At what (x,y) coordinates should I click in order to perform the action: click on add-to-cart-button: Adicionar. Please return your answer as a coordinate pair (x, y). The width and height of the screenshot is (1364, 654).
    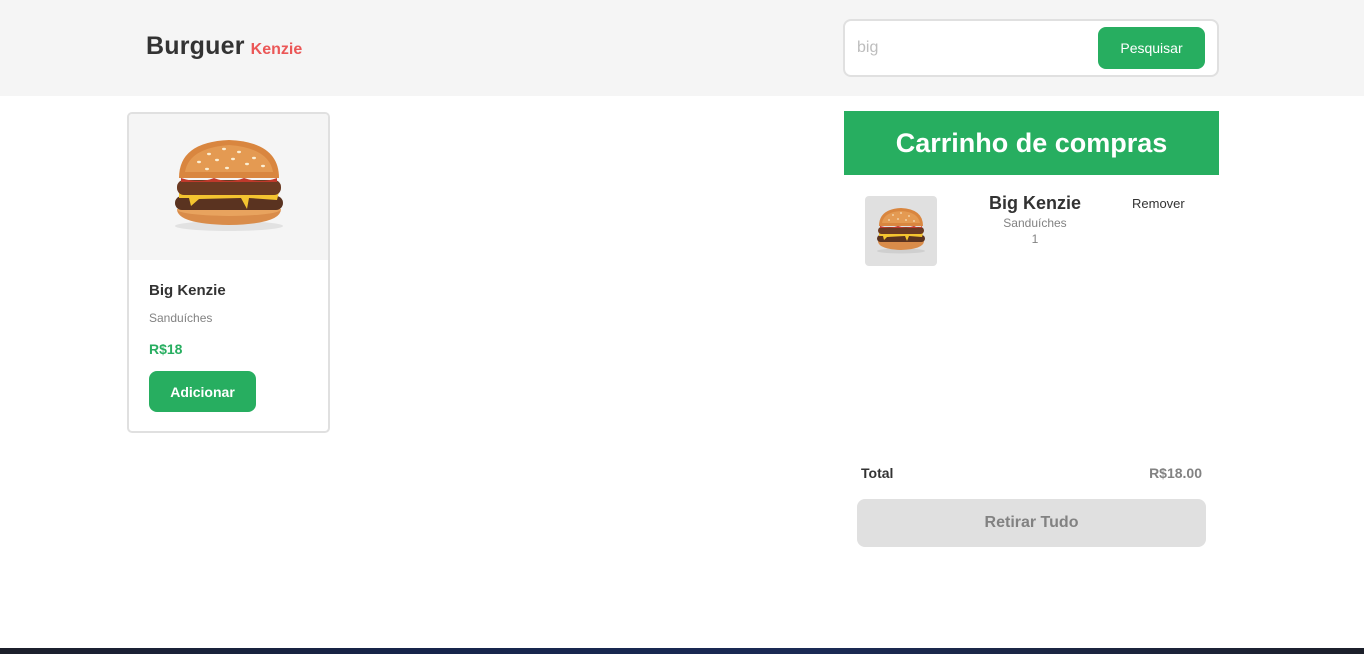
    Looking at the image, I should click on (202, 391).